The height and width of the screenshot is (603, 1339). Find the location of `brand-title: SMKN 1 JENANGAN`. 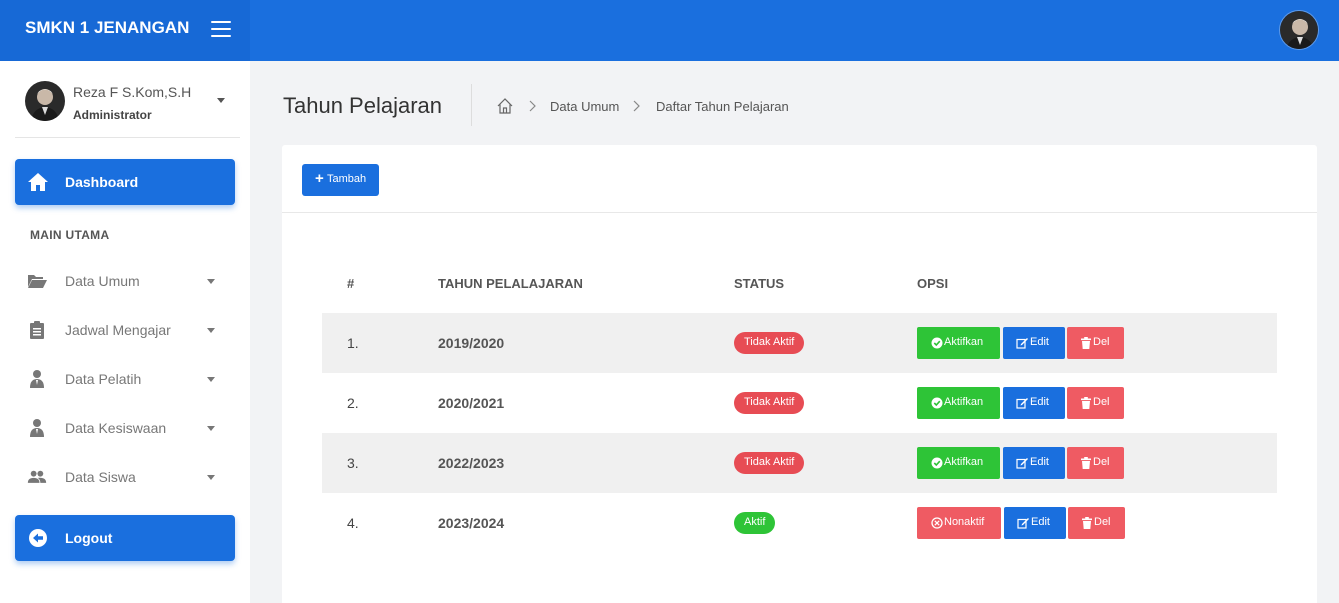

brand-title: SMKN 1 JENANGAN is located at coordinates (107, 28).